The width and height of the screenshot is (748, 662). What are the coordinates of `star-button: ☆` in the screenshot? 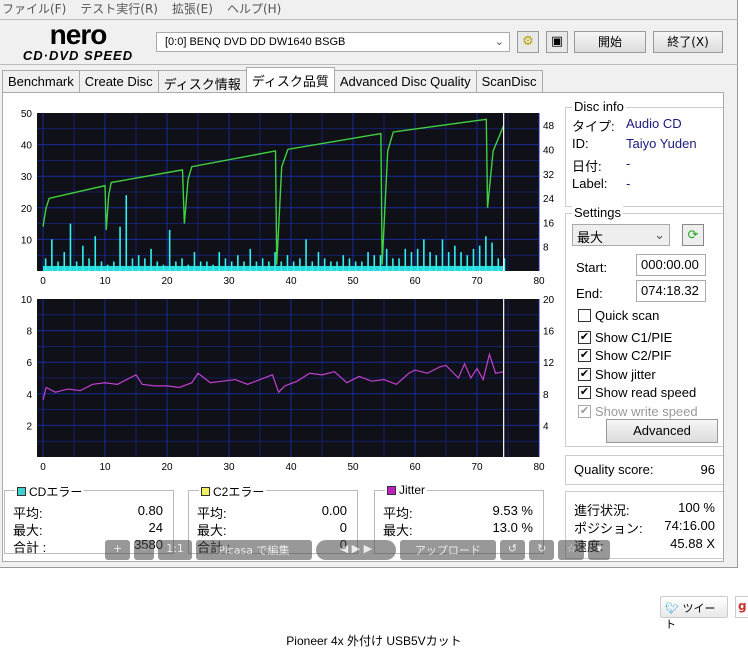 It's located at (571, 550).